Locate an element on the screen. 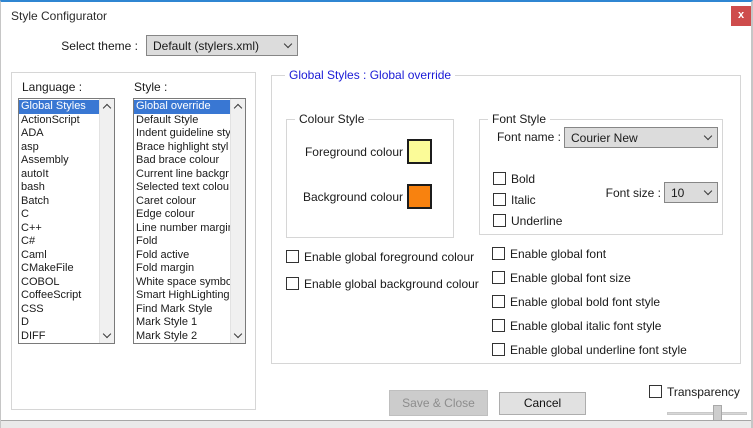  enable-global-underline-font-style-checkbox is located at coordinates (498, 349).